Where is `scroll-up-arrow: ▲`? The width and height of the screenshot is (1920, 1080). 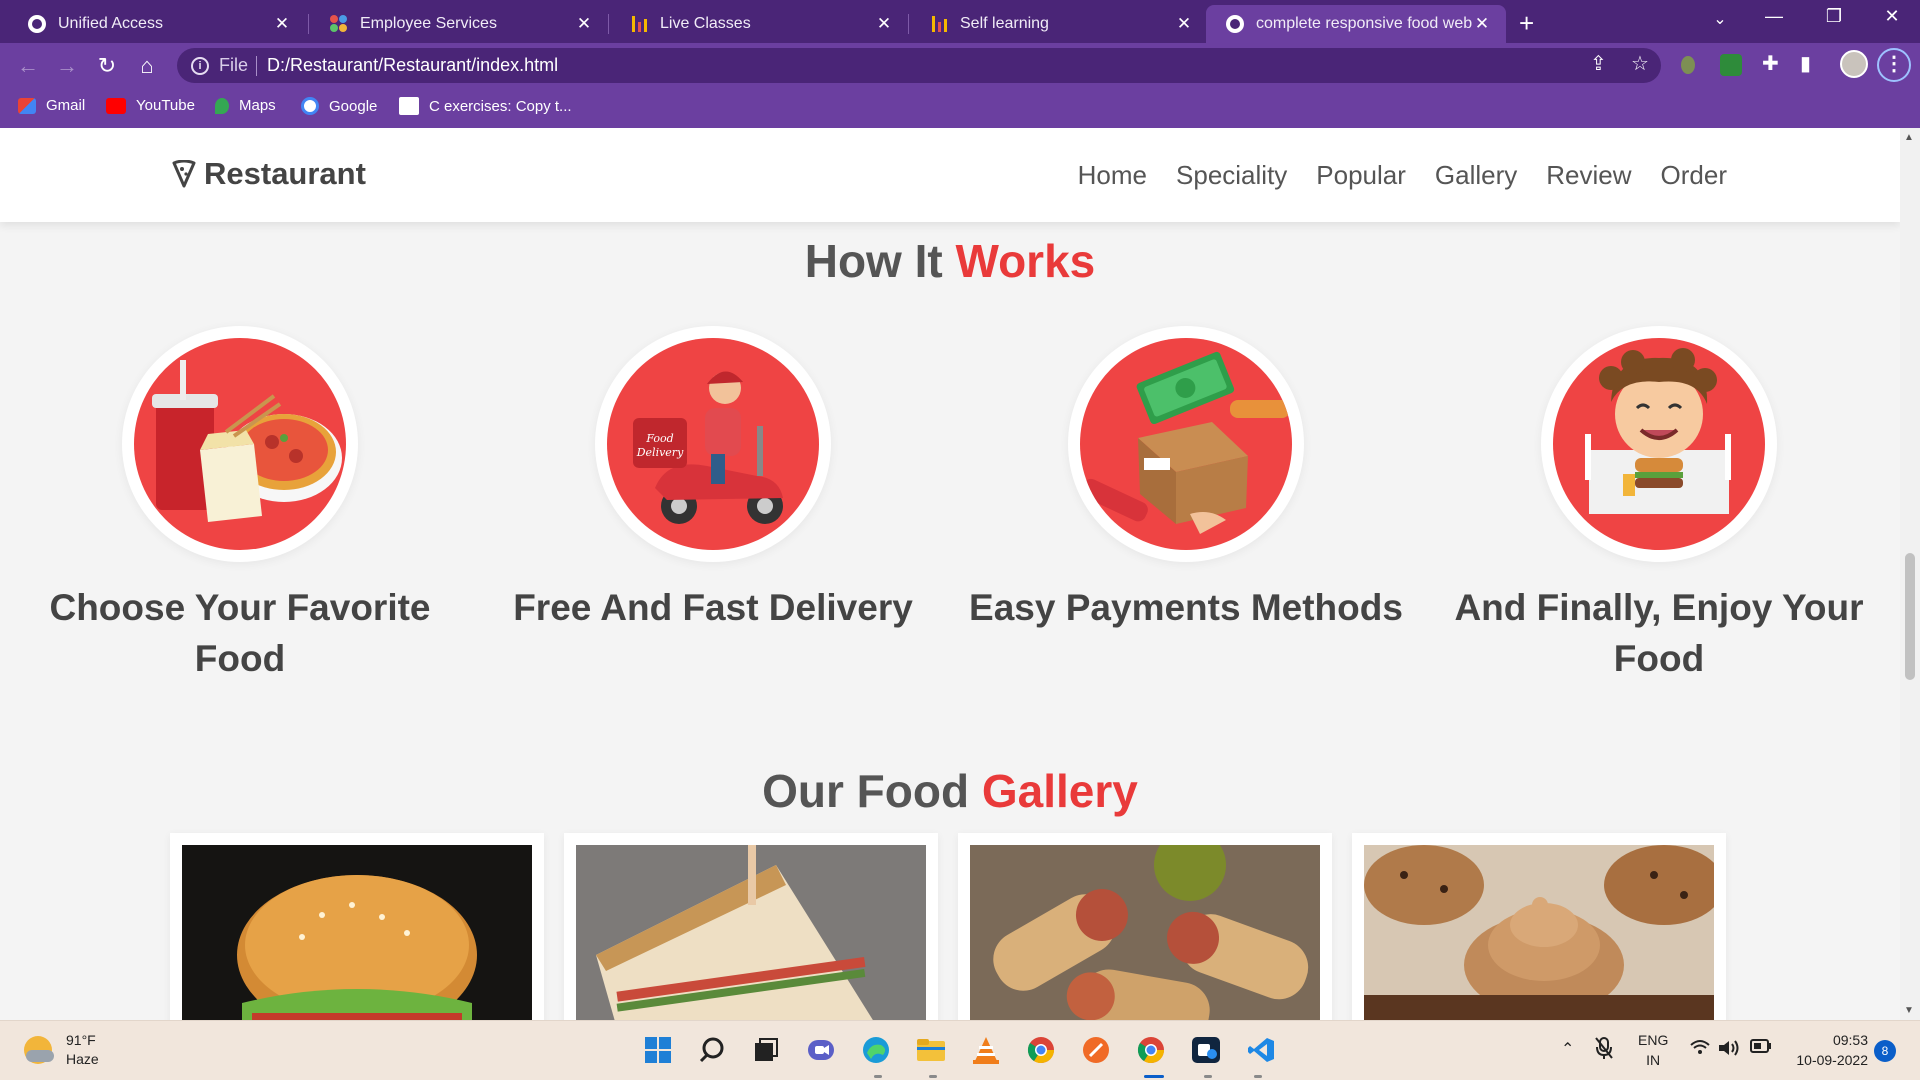
scroll-up-arrow: ▲ is located at coordinates (1909, 137).